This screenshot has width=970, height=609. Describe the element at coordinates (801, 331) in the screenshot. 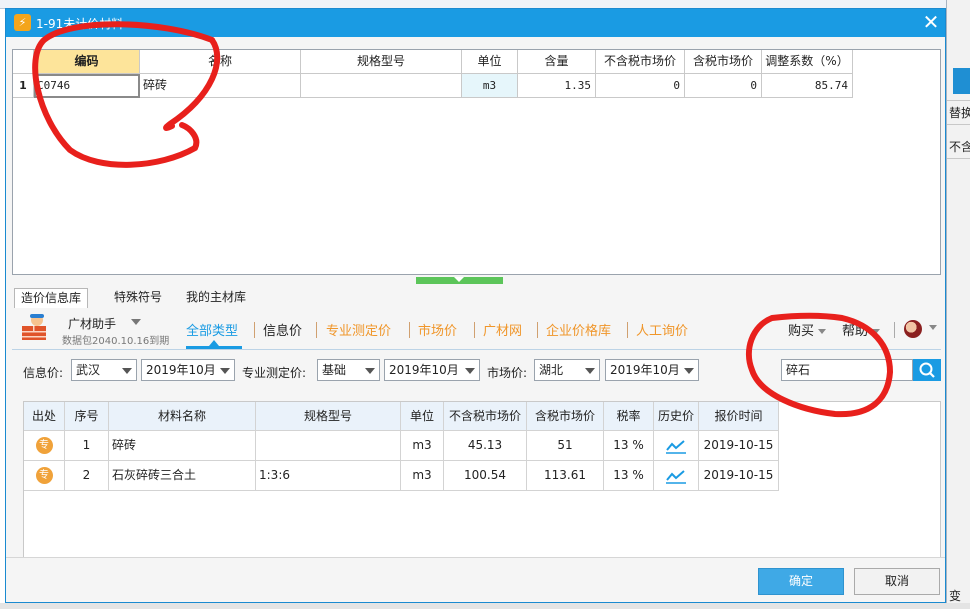

I see `buy-label: 购买` at that location.